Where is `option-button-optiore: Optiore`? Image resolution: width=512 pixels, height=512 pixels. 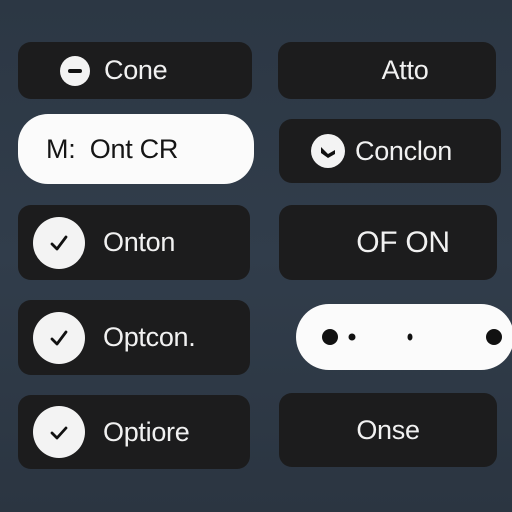 option-button-optiore: Optiore is located at coordinates (134, 432).